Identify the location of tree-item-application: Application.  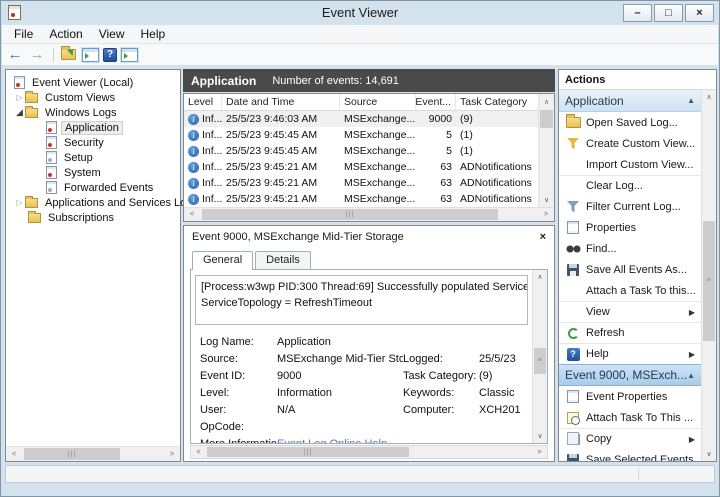
(93, 127).